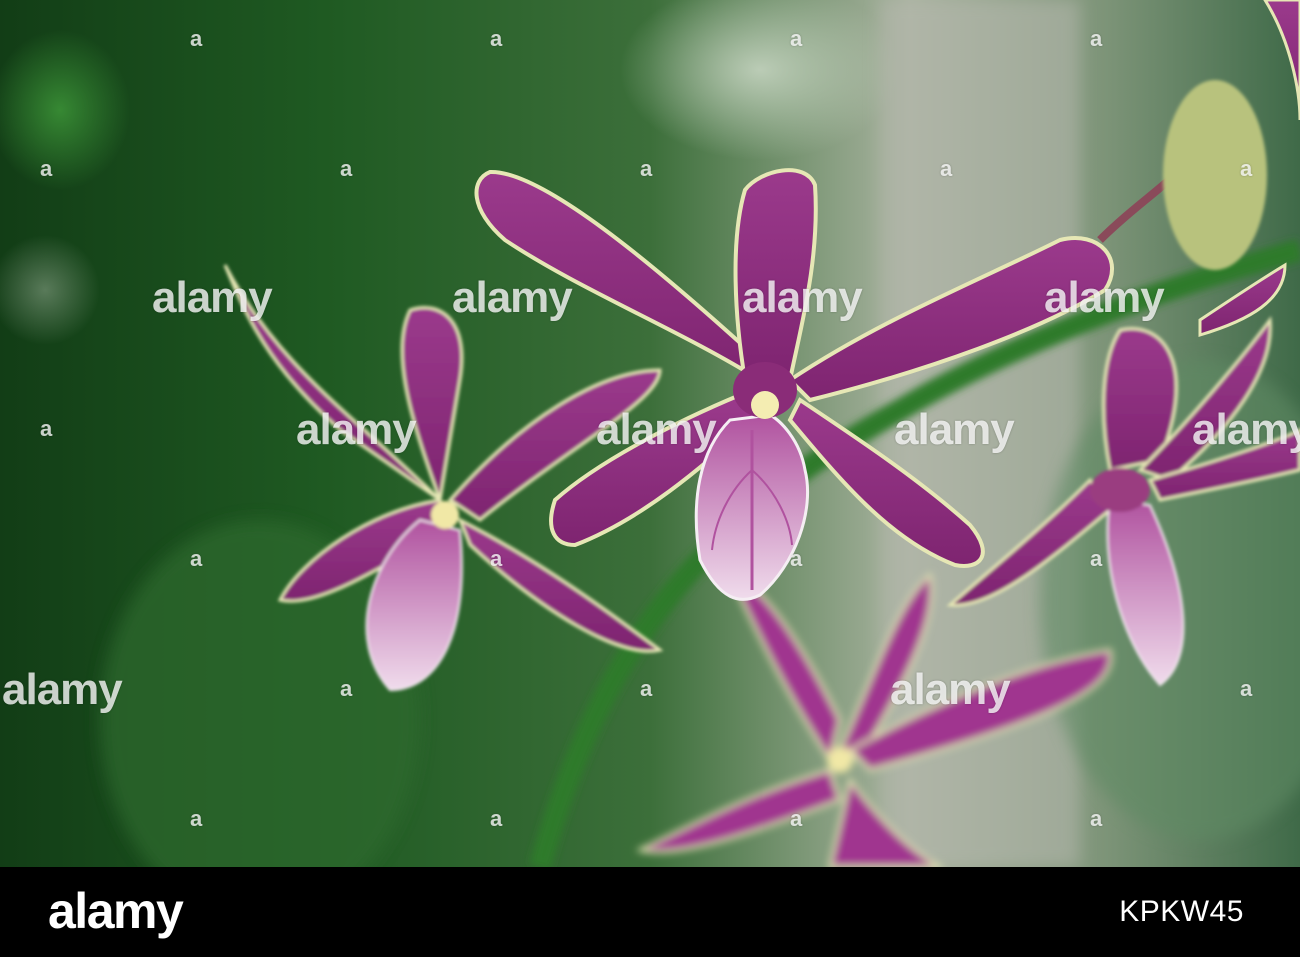 Image resolution: width=1300 pixels, height=957 pixels. What do you see at coordinates (650, 912) in the screenshot?
I see `footer-bar: alamy KPKW45` at bounding box center [650, 912].